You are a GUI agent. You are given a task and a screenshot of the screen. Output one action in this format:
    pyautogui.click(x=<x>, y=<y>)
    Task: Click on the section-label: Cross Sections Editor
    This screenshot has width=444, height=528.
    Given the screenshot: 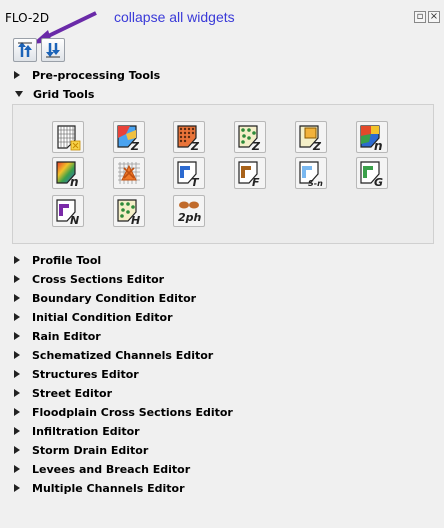 What is the action you would take?
    pyautogui.click(x=98, y=279)
    